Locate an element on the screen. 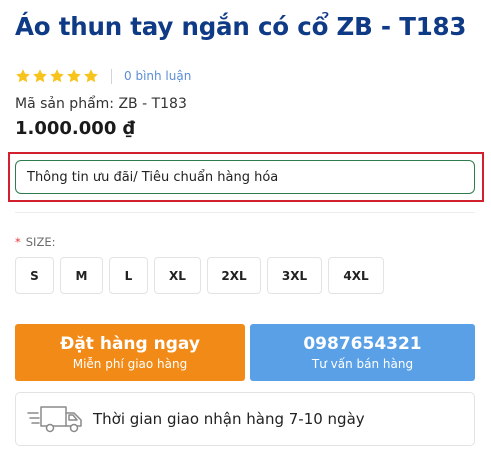 This screenshot has width=491, height=458. rating-row: 0 bình luận is located at coordinates (103, 76).